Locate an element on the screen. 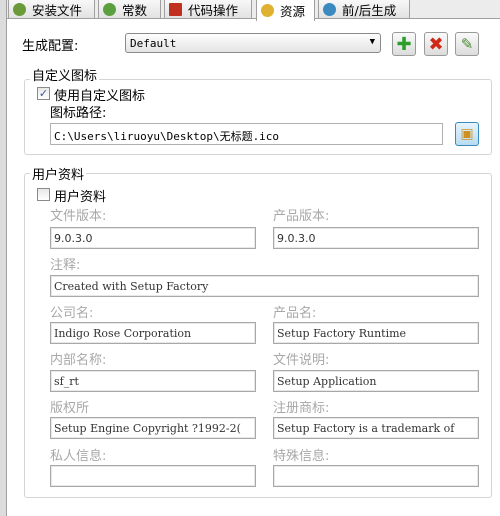 The height and width of the screenshot is (516, 500). edit-config-button: ✎ is located at coordinates (467, 44).